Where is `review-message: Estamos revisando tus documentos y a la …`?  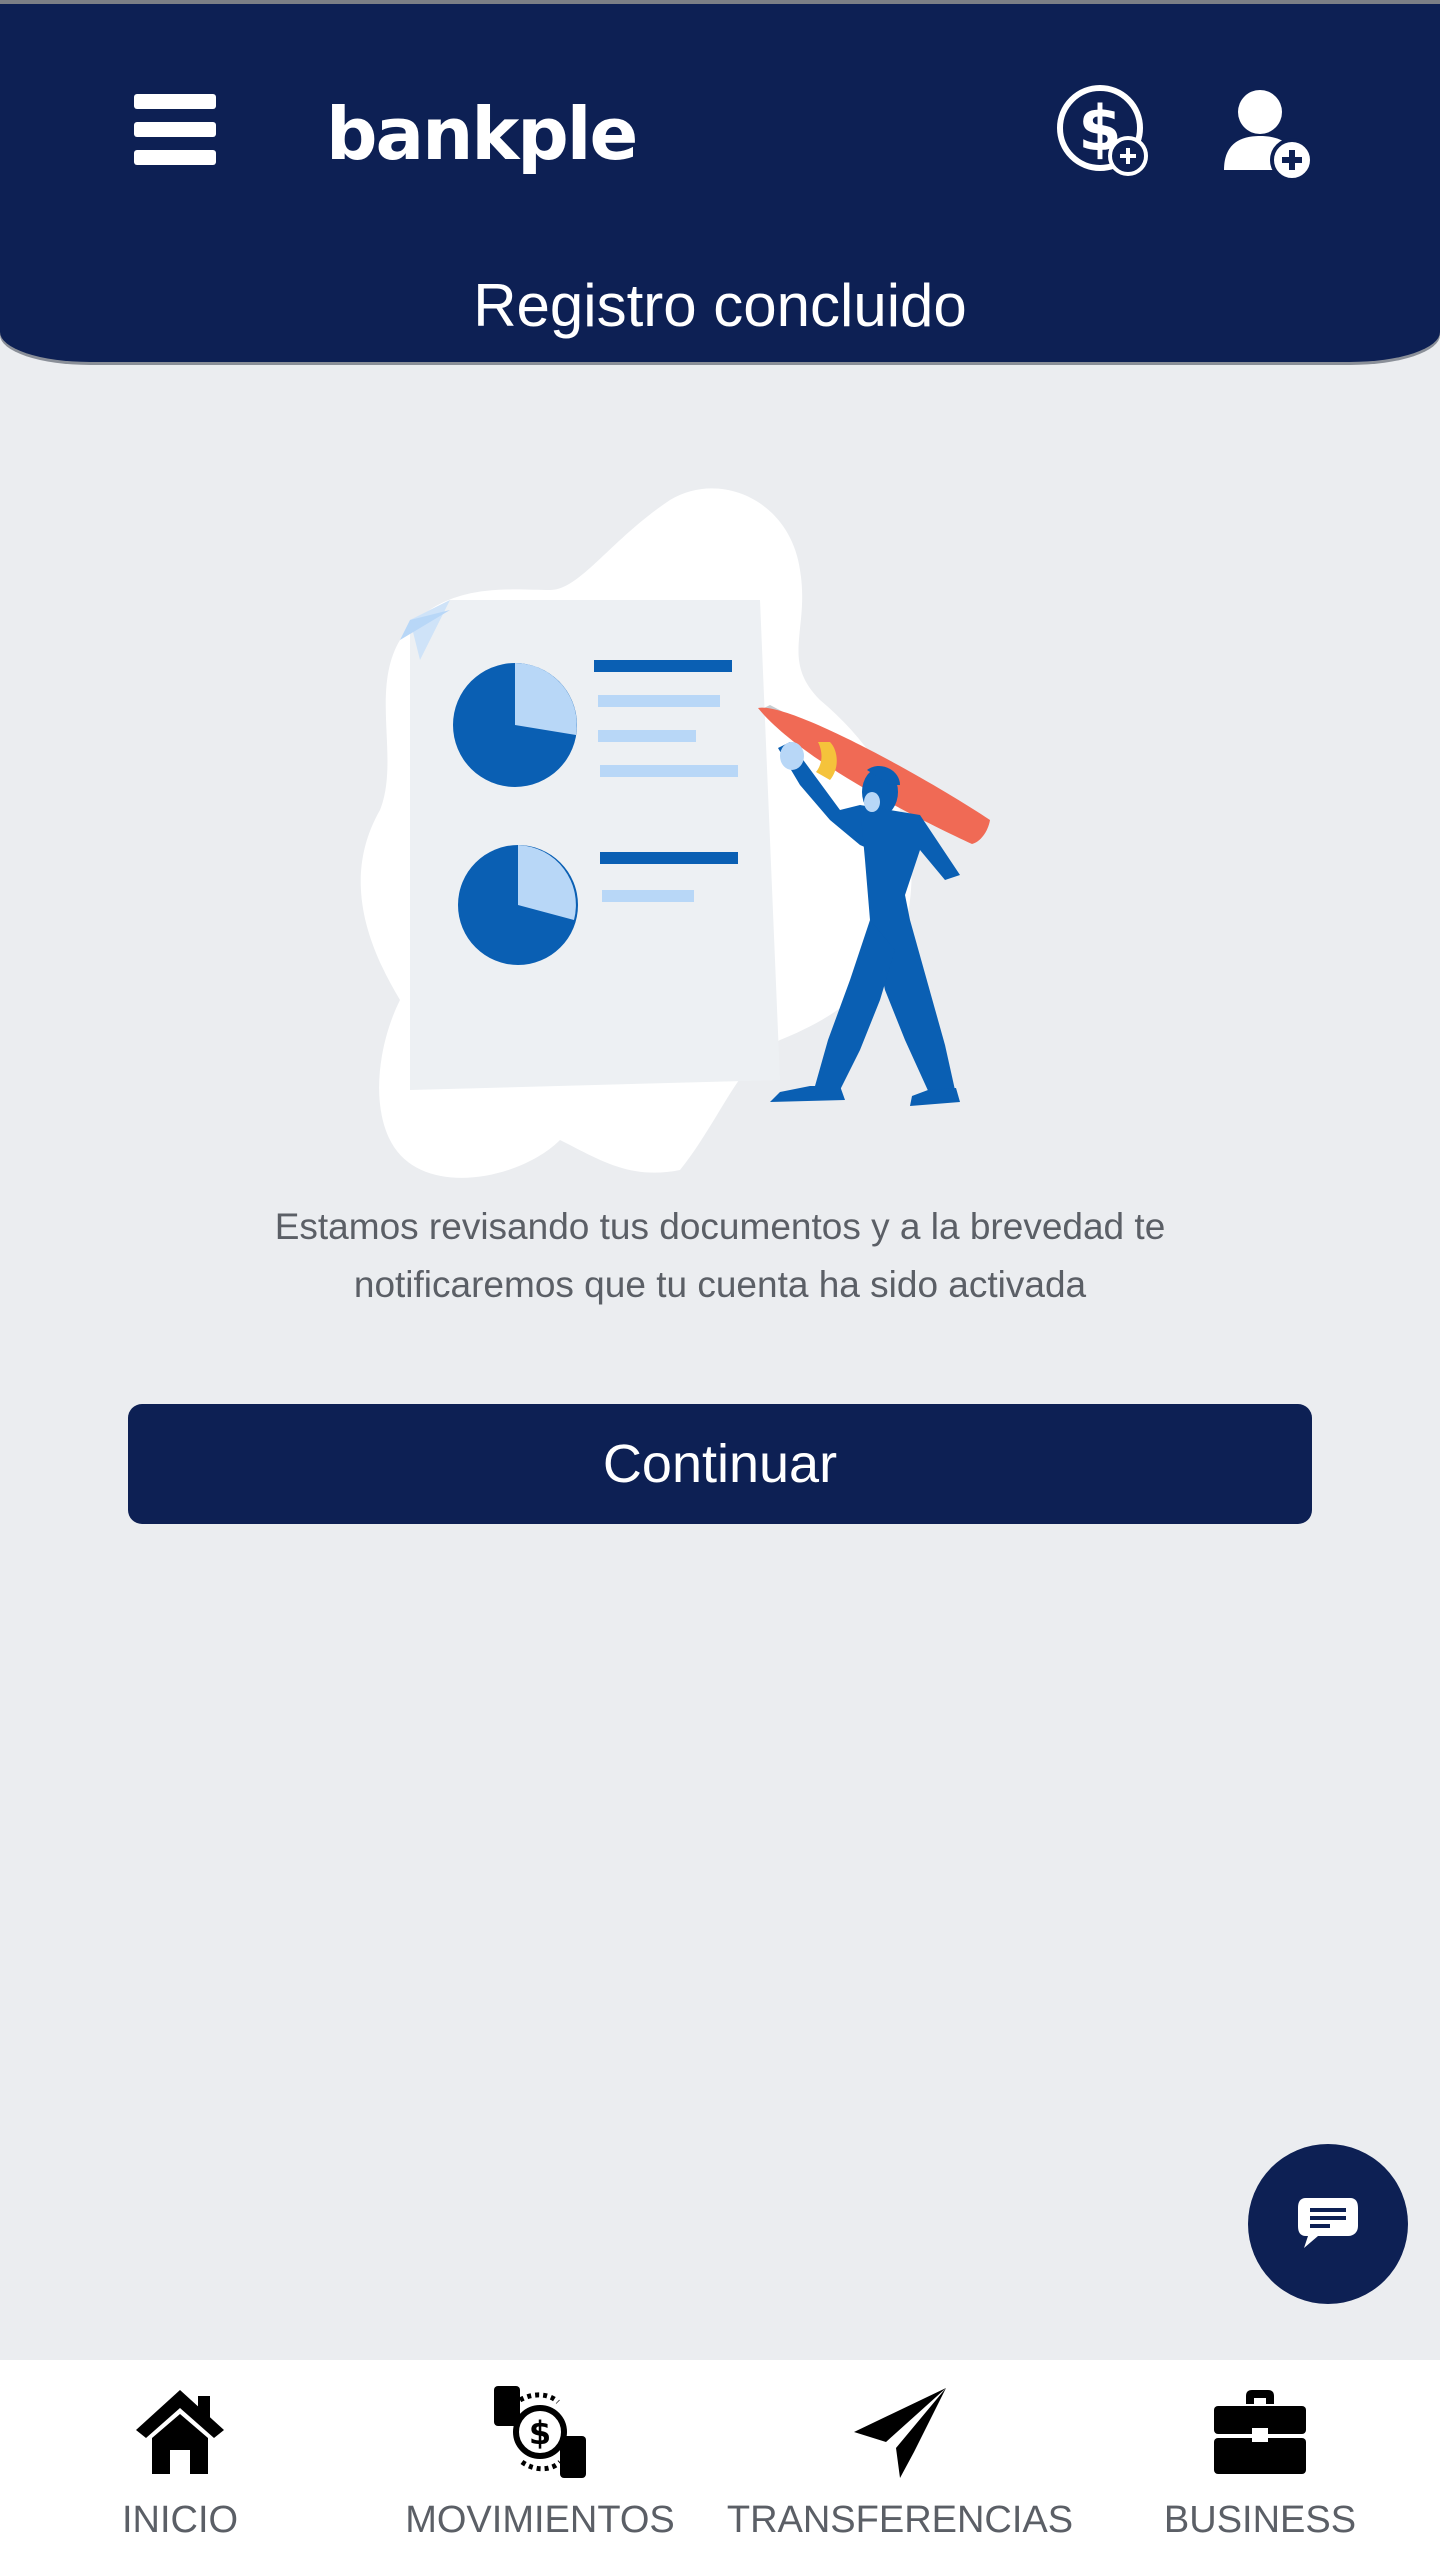 review-message: Estamos revisando tus documentos y a la … is located at coordinates (720, 1255).